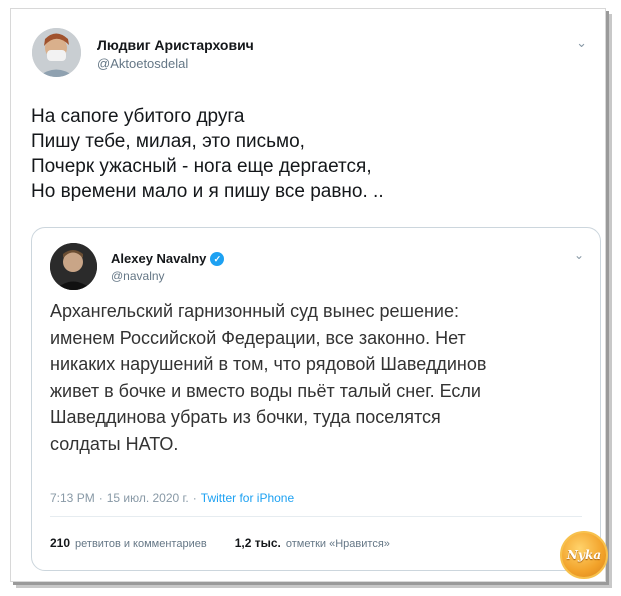 The width and height of the screenshot is (621, 596). What do you see at coordinates (148, 498) in the screenshot?
I see `tweet-date: 15 июл. 2020 г.` at bounding box center [148, 498].